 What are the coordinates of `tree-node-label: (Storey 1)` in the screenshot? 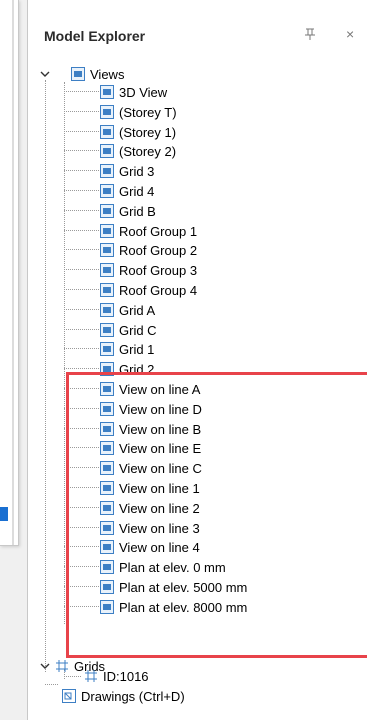 It's located at (148, 132).